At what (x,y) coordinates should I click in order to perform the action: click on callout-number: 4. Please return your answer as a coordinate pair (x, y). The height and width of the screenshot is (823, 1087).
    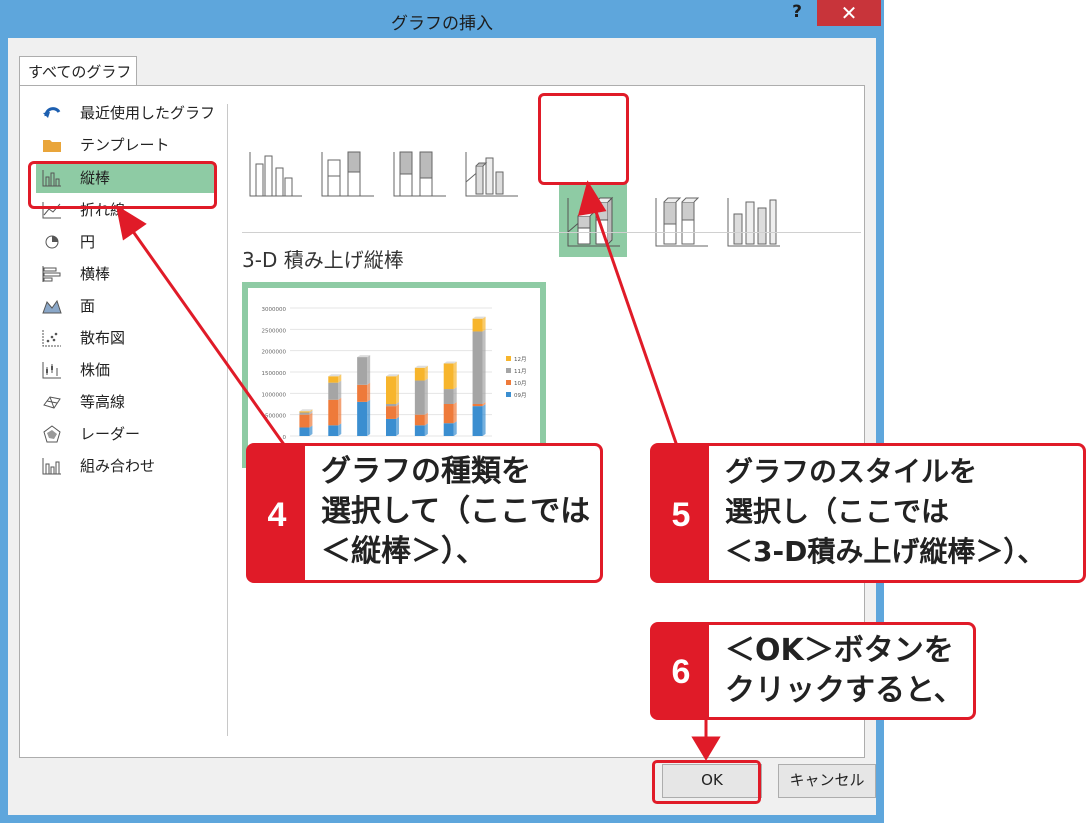
    Looking at the image, I should click on (277, 513).